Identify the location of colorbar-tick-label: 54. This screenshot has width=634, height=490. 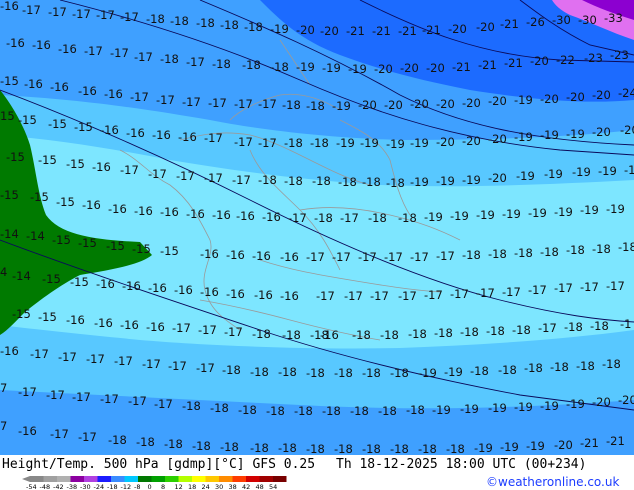
(273, 486).